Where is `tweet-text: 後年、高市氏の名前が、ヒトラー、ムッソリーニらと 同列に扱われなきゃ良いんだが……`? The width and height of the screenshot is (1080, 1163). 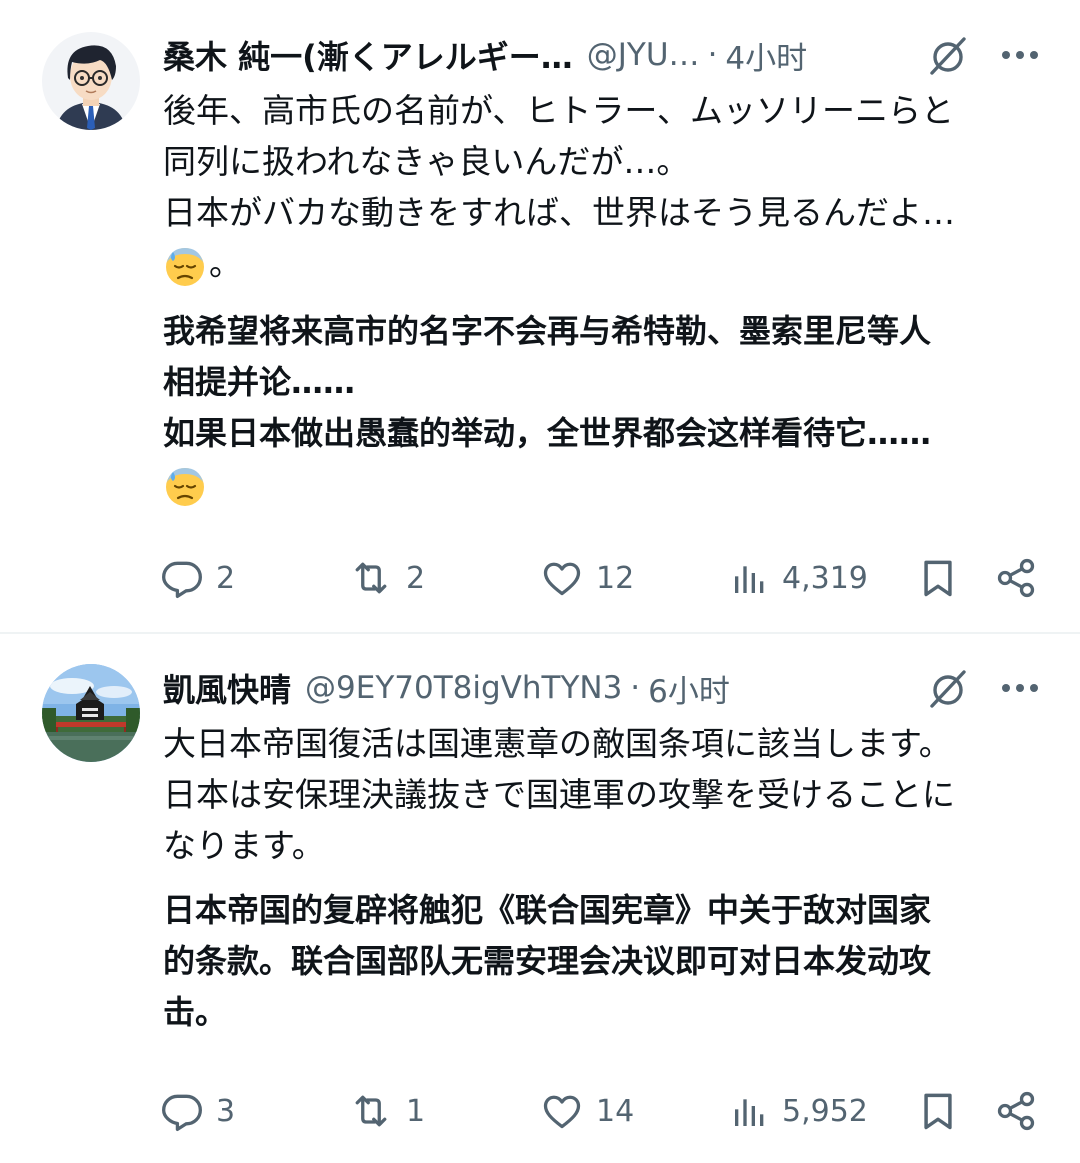
tweet-text: 後年、高市氏の名前が、ヒトラー、ムッソリーニらと 同列に扱われなきゃ良いんだが…… is located at coordinates (608, 187).